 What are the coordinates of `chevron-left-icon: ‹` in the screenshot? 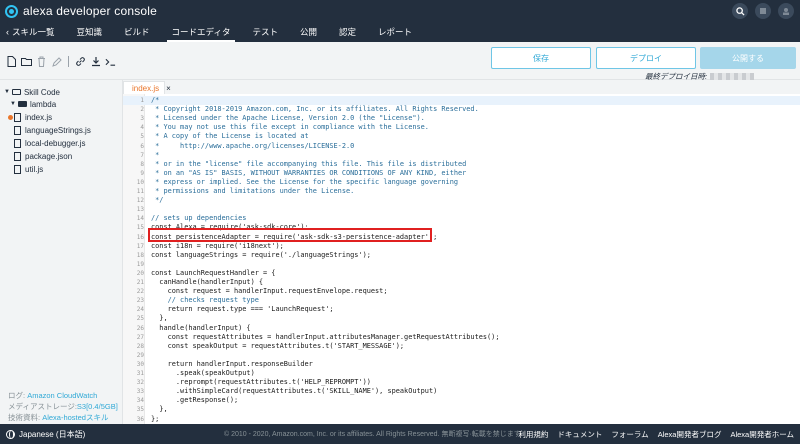 It's located at (7, 32).